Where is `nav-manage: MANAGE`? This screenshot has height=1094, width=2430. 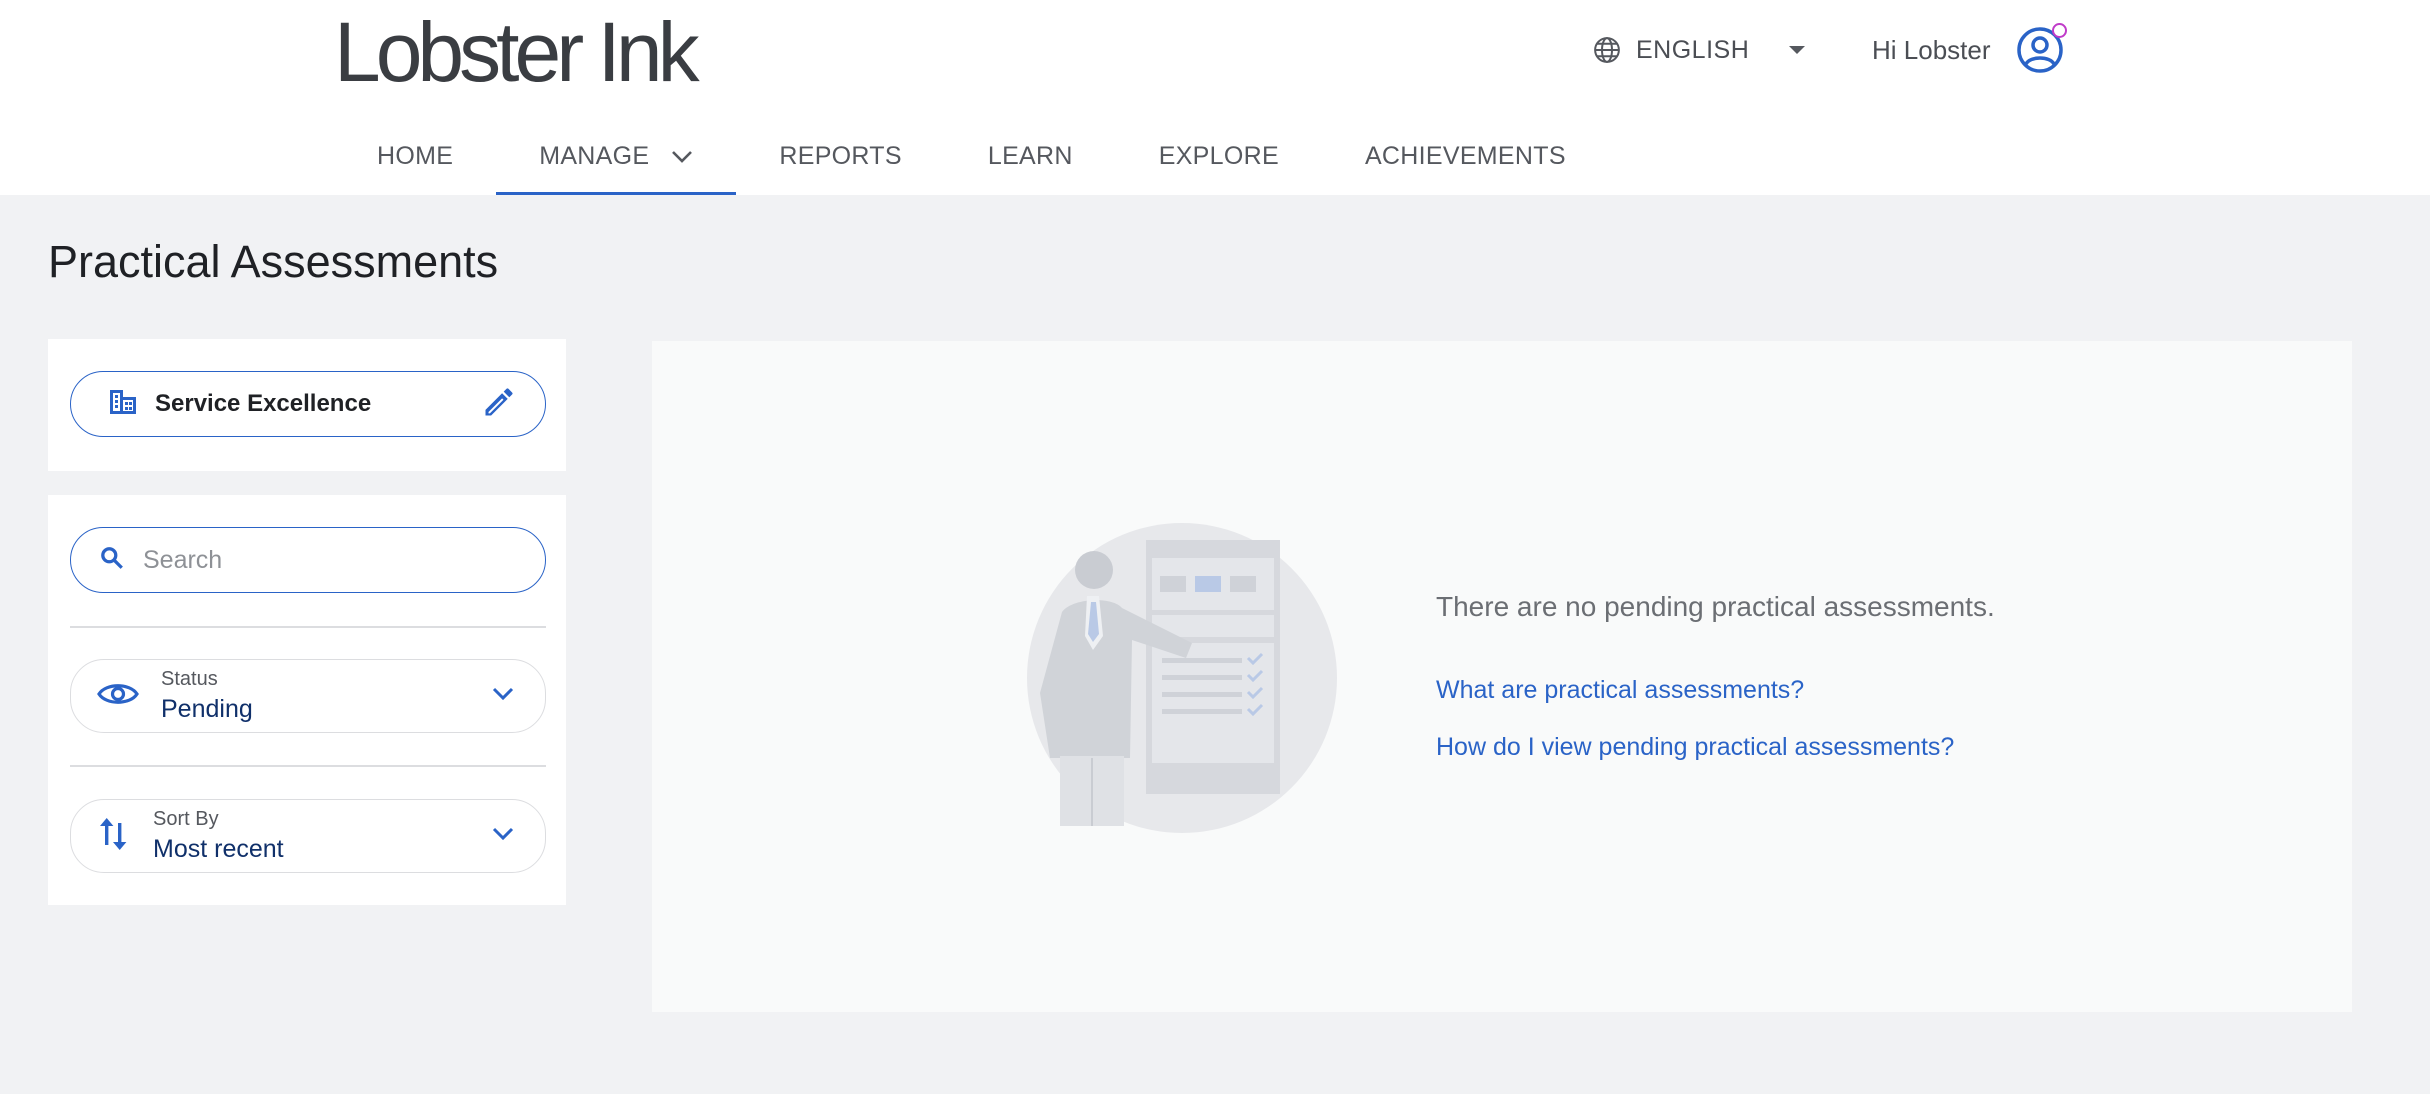
nav-manage: MANAGE is located at coordinates (616, 156).